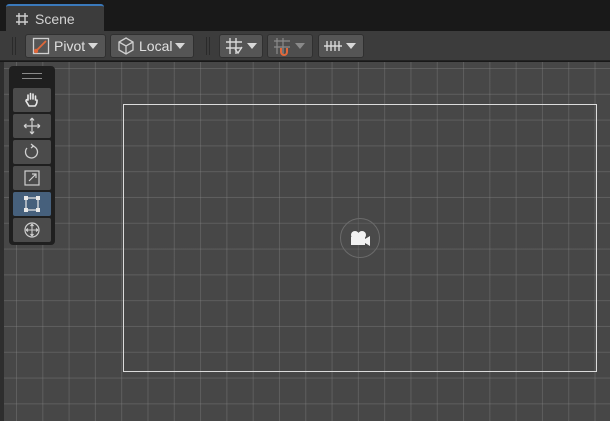 Image resolution: width=610 pixels, height=421 pixels. I want to click on local-dropdown: Local, so click(152, 46).